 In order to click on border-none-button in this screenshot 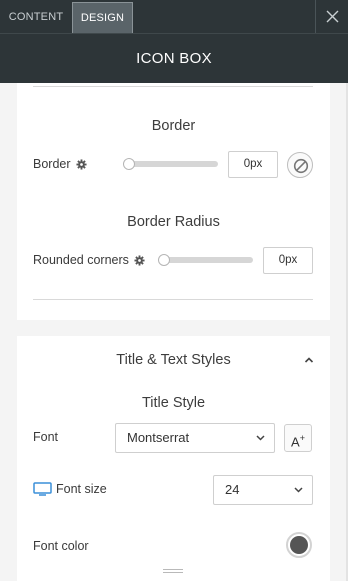, I will do `click(300, 165)`.